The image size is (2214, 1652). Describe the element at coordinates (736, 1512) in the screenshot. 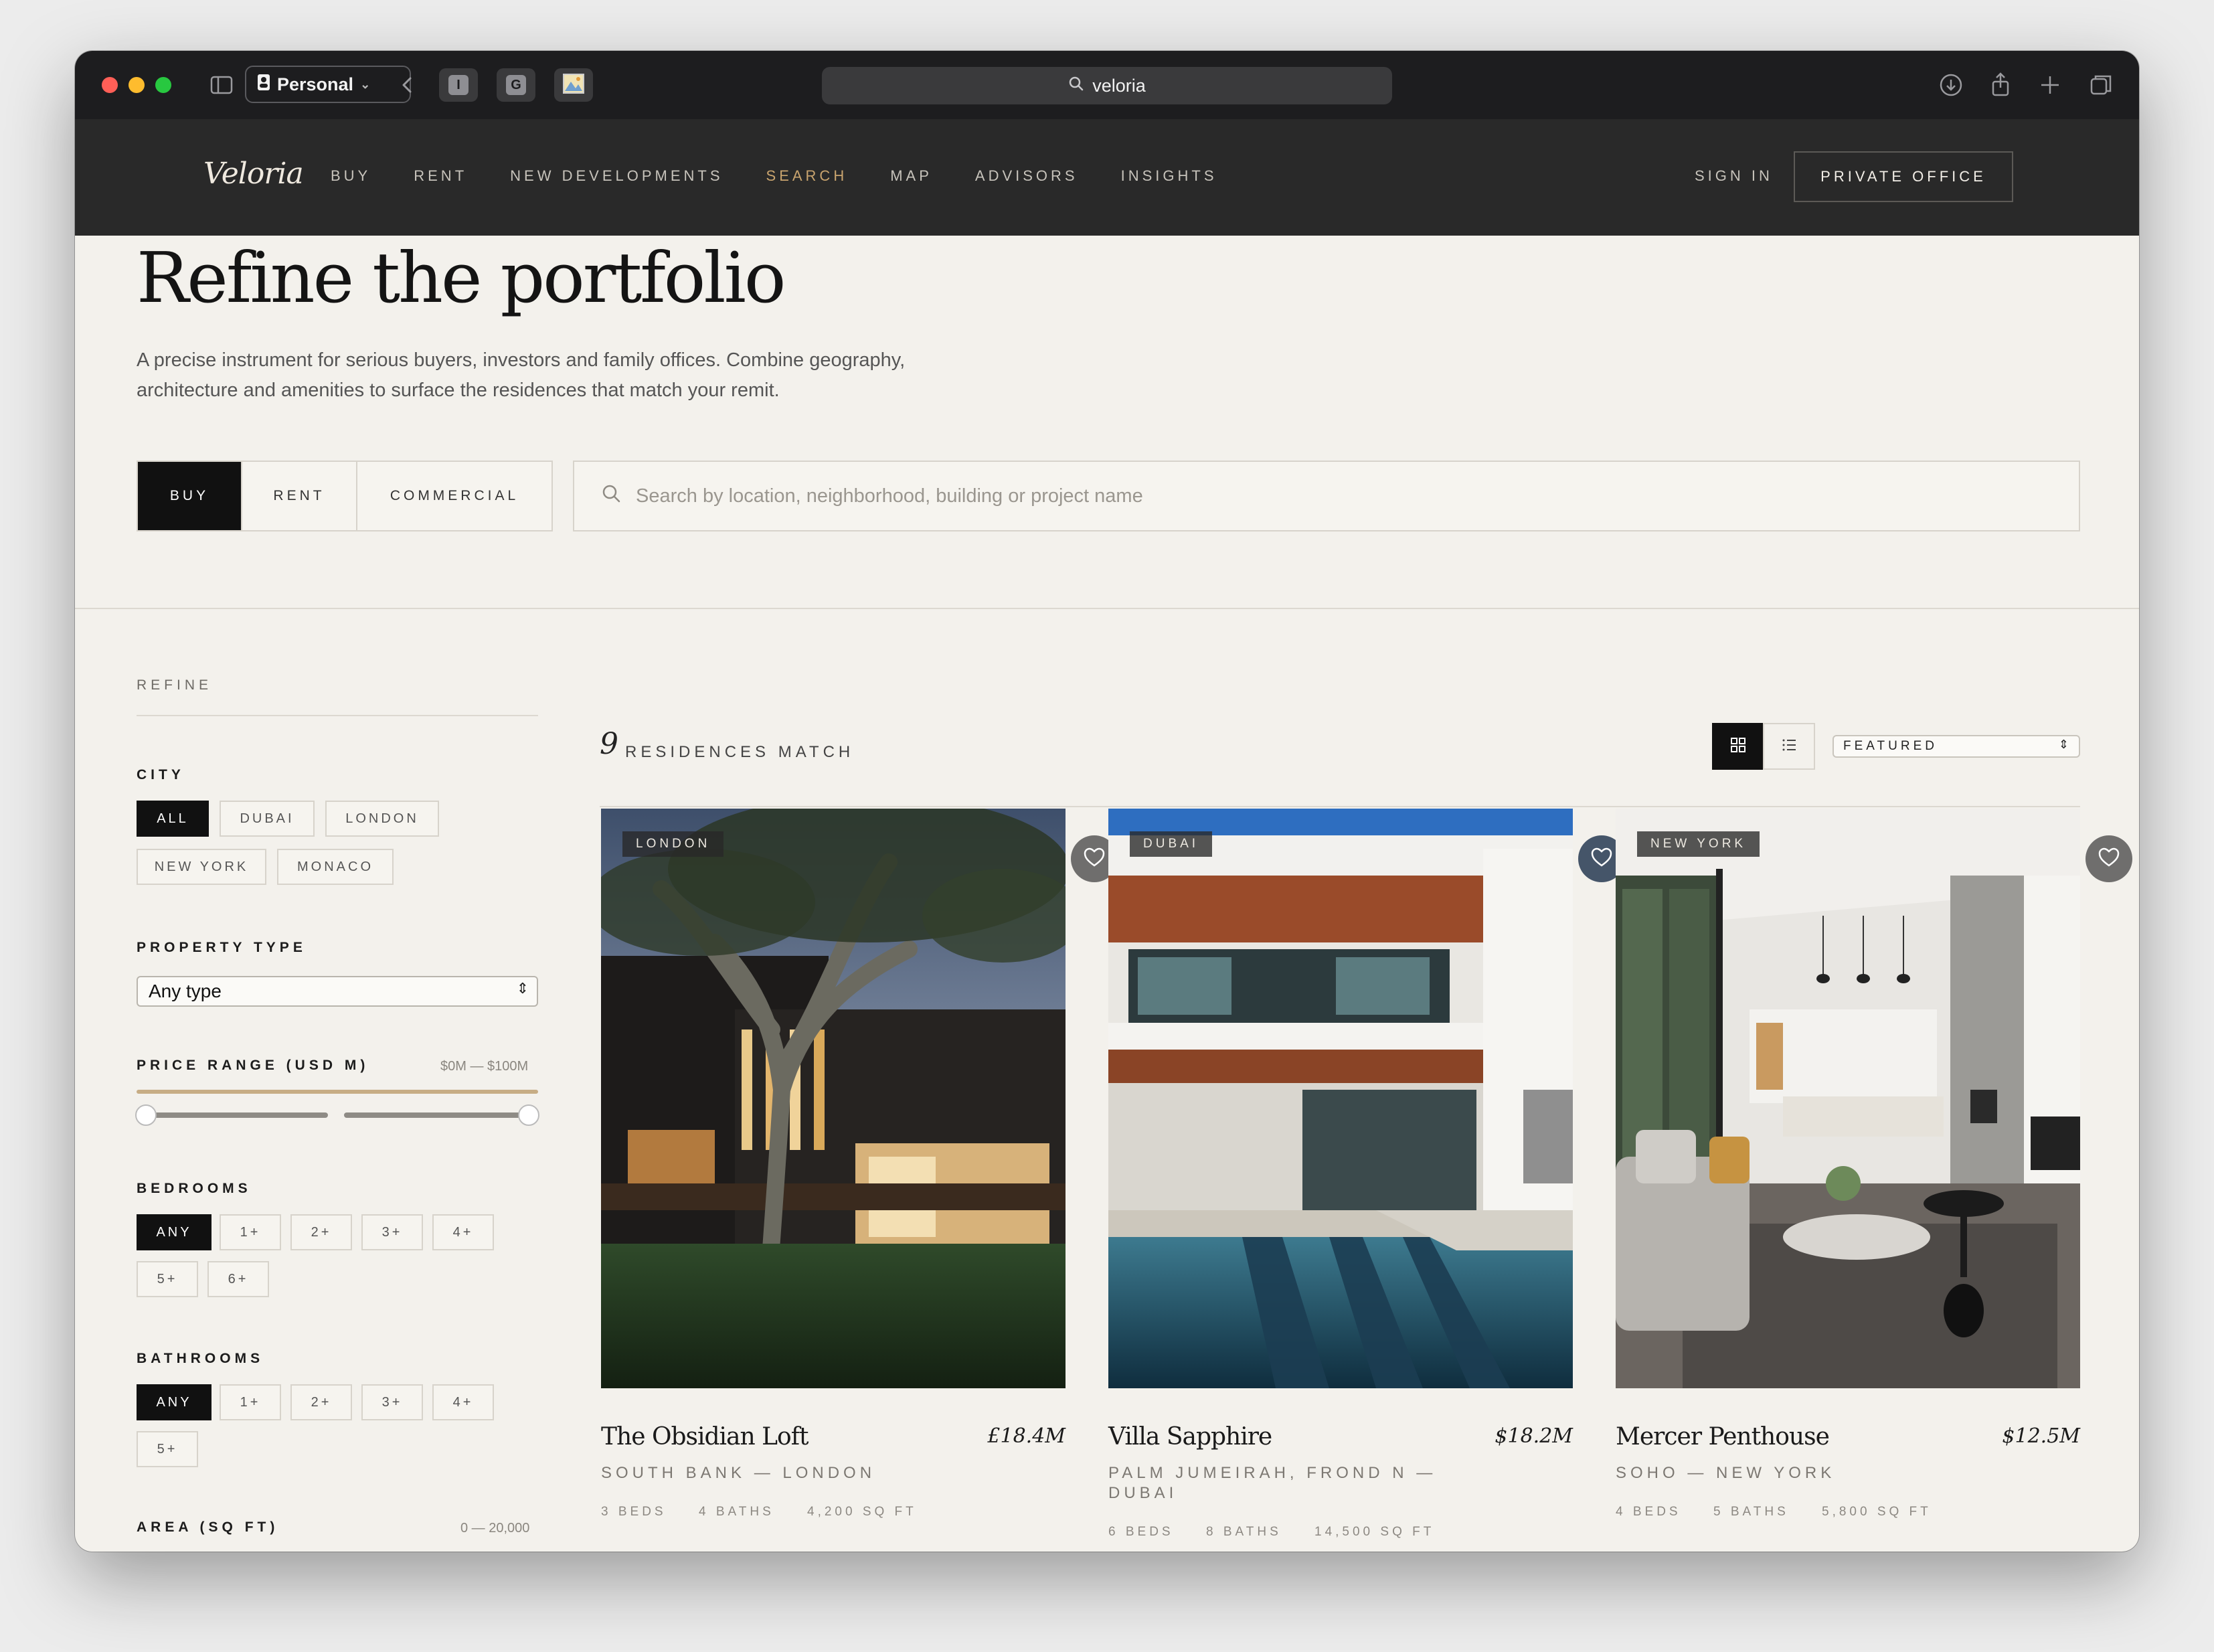

I see `listing-baths: 4 BATHS` at that location.